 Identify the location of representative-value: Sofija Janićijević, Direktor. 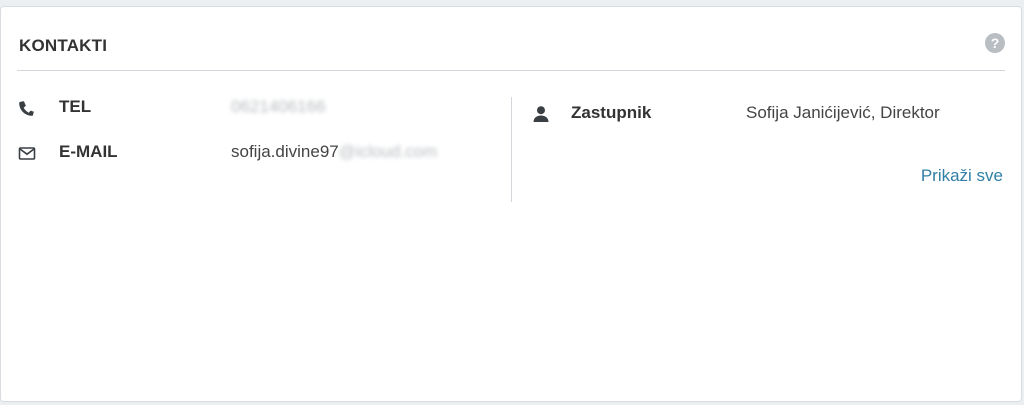
(843, 112).